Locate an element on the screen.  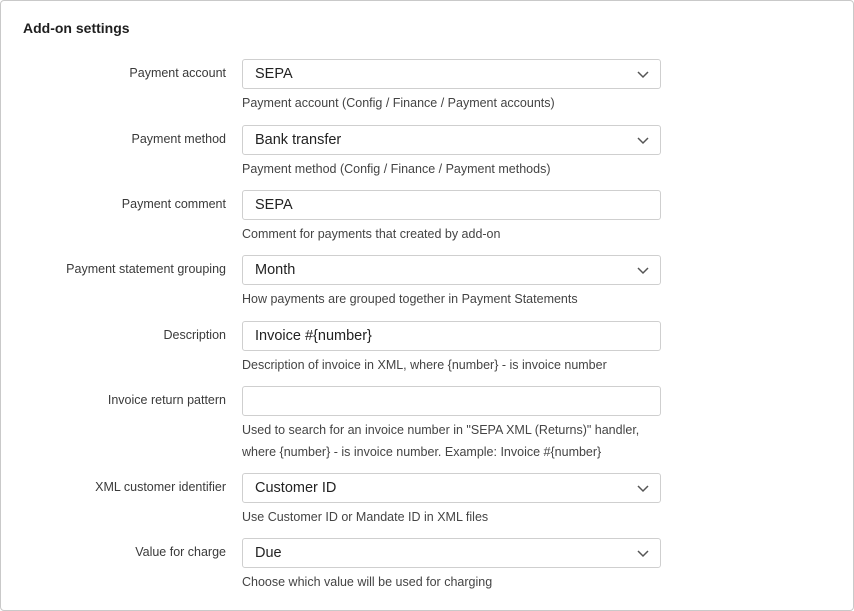
value-for-charge-label: Value for charge is located at coordinates (180, 552).